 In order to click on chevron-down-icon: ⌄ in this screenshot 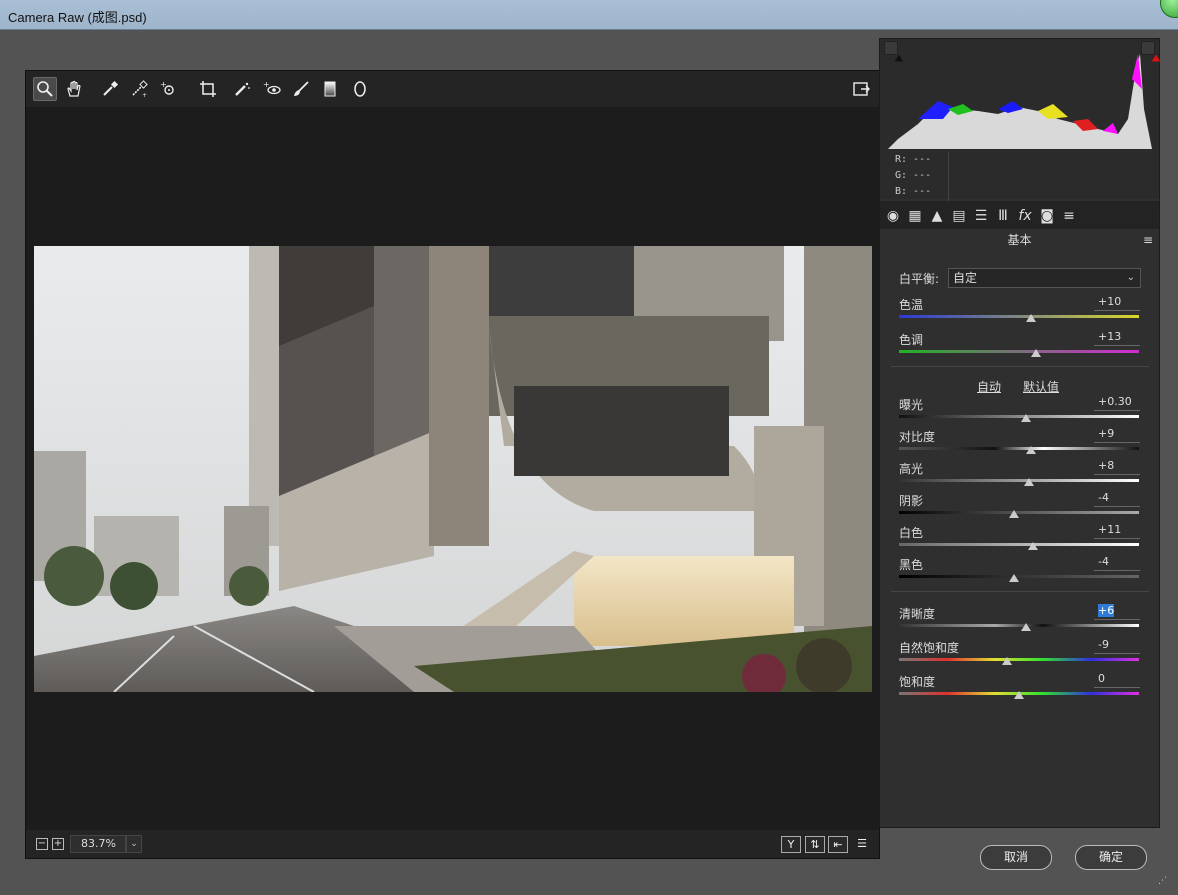, I will do `click(1130, 277)`.